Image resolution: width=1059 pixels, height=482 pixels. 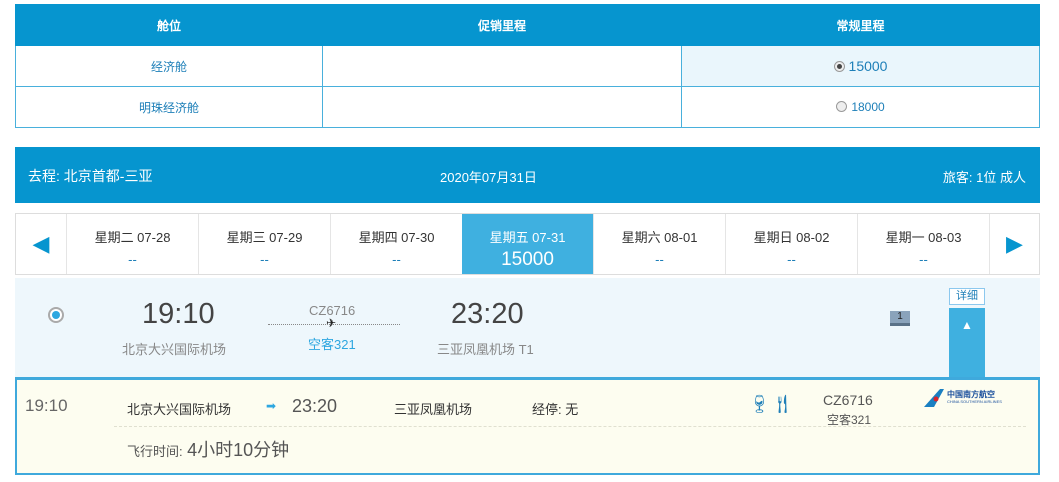 I want to click on detail-label: 详细, so click(x=967, y=296).